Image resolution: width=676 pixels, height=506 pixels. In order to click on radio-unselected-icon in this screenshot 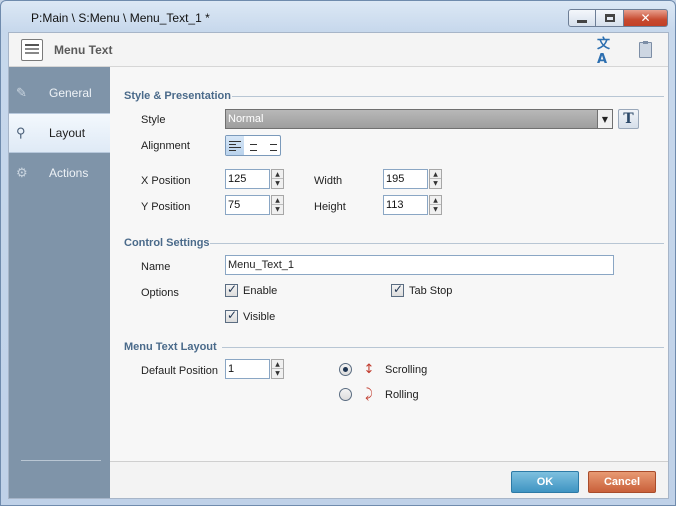, I will do `click(345, 394)`.